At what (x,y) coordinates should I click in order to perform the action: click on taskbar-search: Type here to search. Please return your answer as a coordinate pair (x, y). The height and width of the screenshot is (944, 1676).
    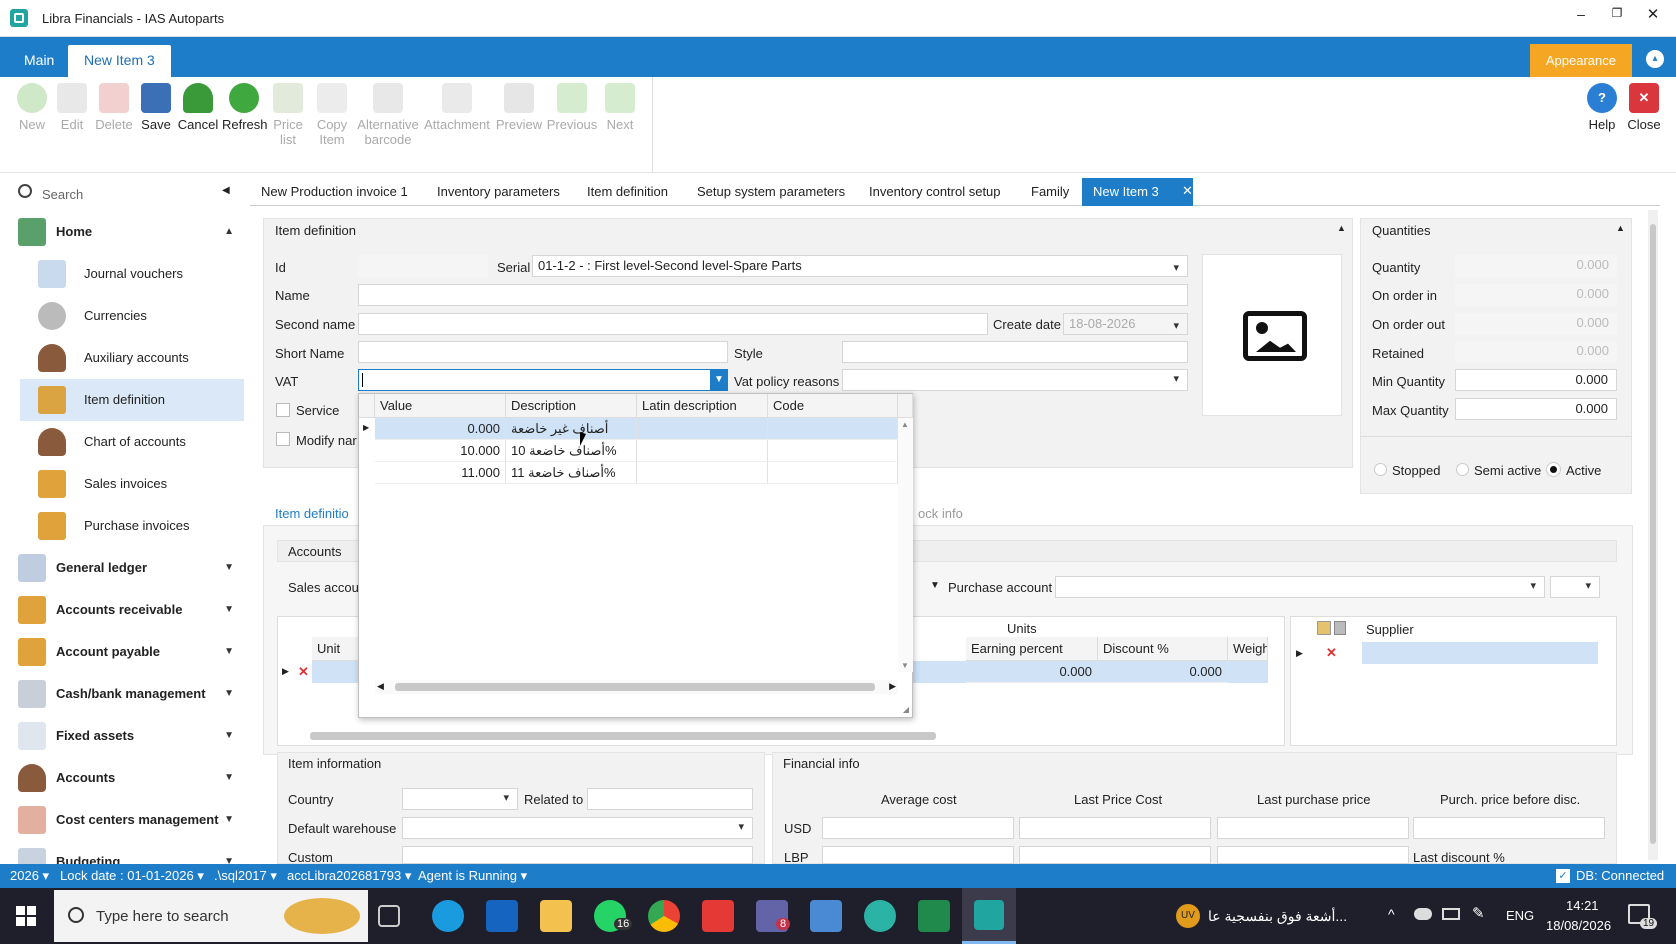
    Looking at the image, I should click on (211, 916).